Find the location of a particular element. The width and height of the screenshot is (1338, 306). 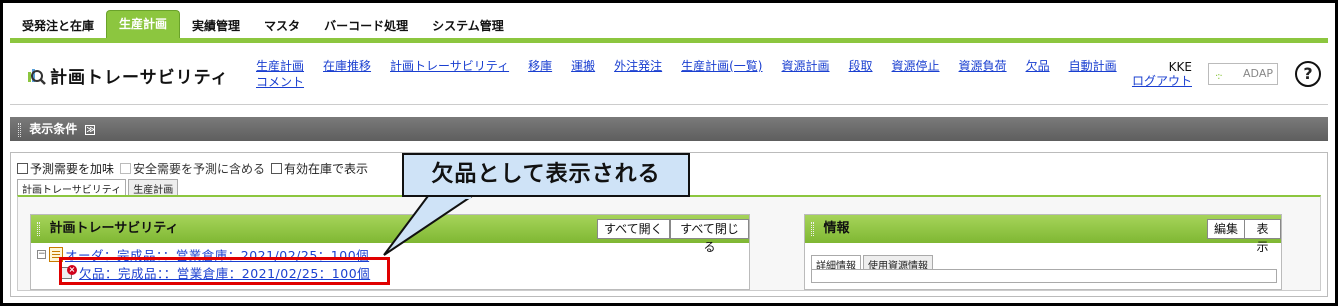

shortage-highlight-box is located at coordinates (224, 271).